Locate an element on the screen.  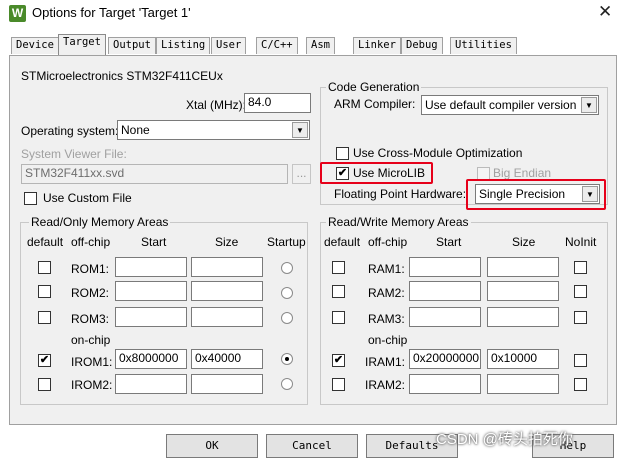
rw-header-start: Start is located at coordinates (449, 242).